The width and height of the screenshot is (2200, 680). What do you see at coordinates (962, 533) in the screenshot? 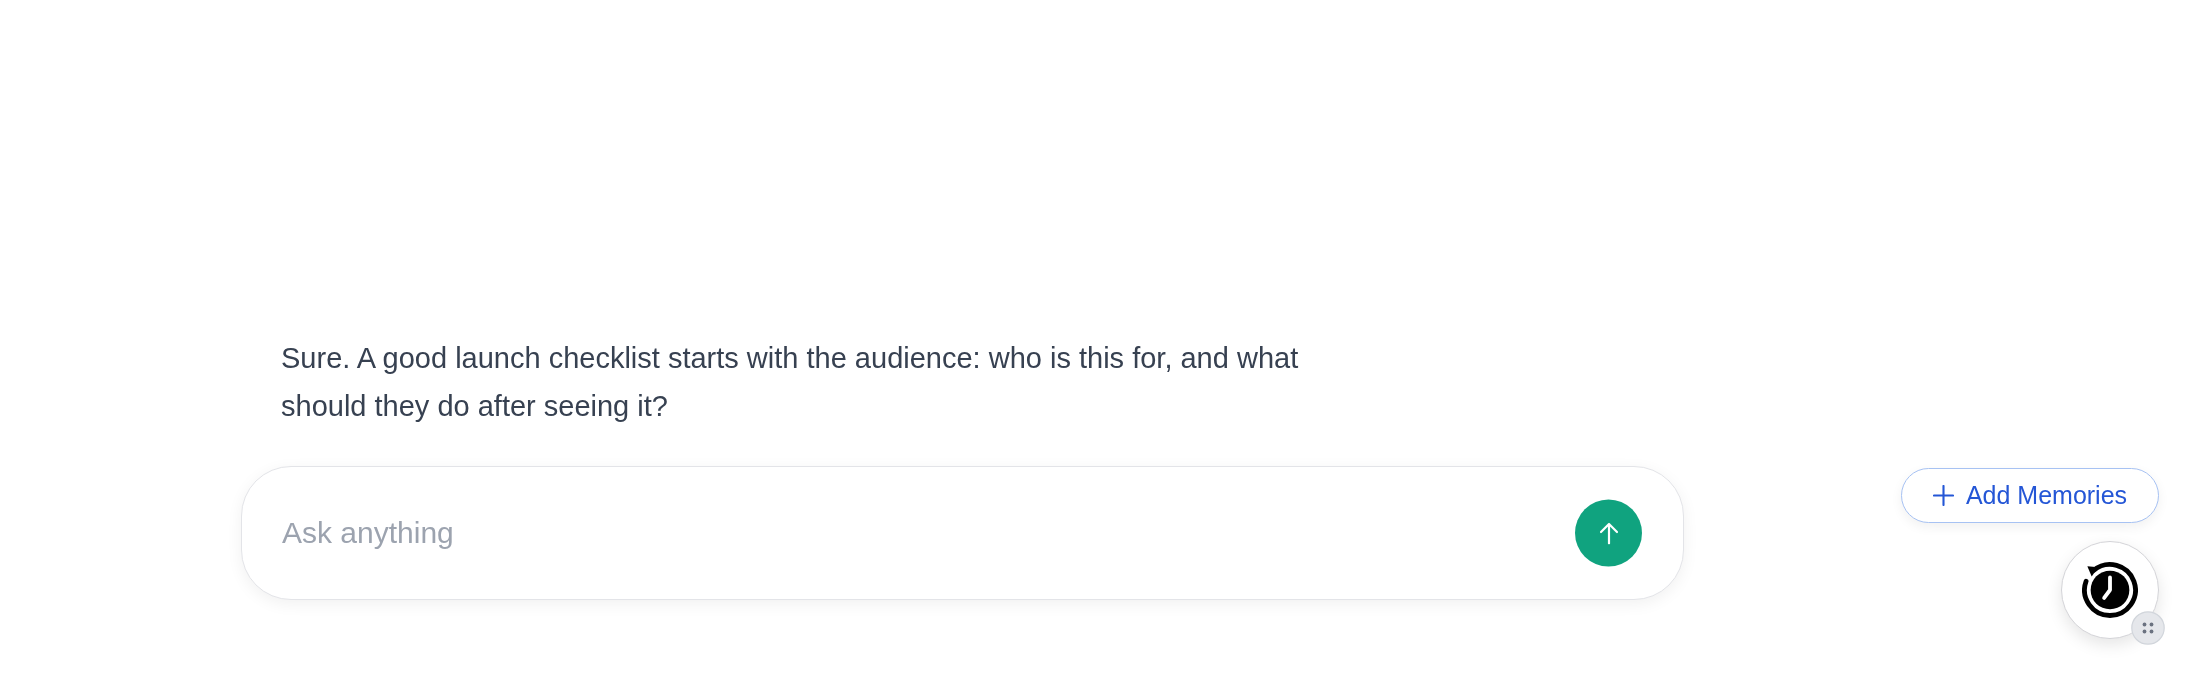
I see `message-input: Ask anything` at bounding box center [962, 533].